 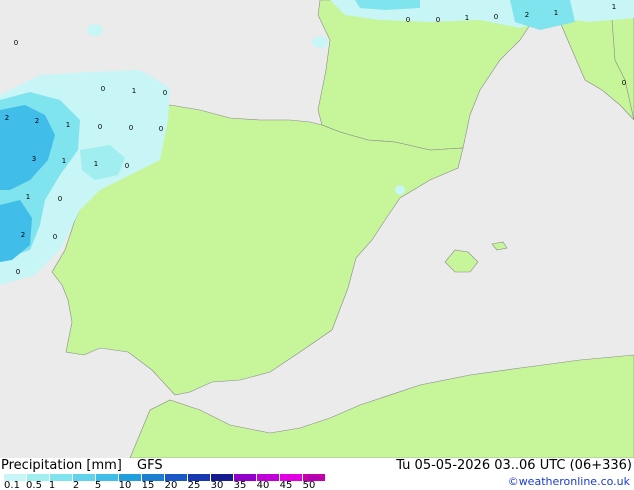 What do you see at coordinates (217, 485) in the screenshot?
I see `scale-tick-label: 30` at bounding box center [217, 485].